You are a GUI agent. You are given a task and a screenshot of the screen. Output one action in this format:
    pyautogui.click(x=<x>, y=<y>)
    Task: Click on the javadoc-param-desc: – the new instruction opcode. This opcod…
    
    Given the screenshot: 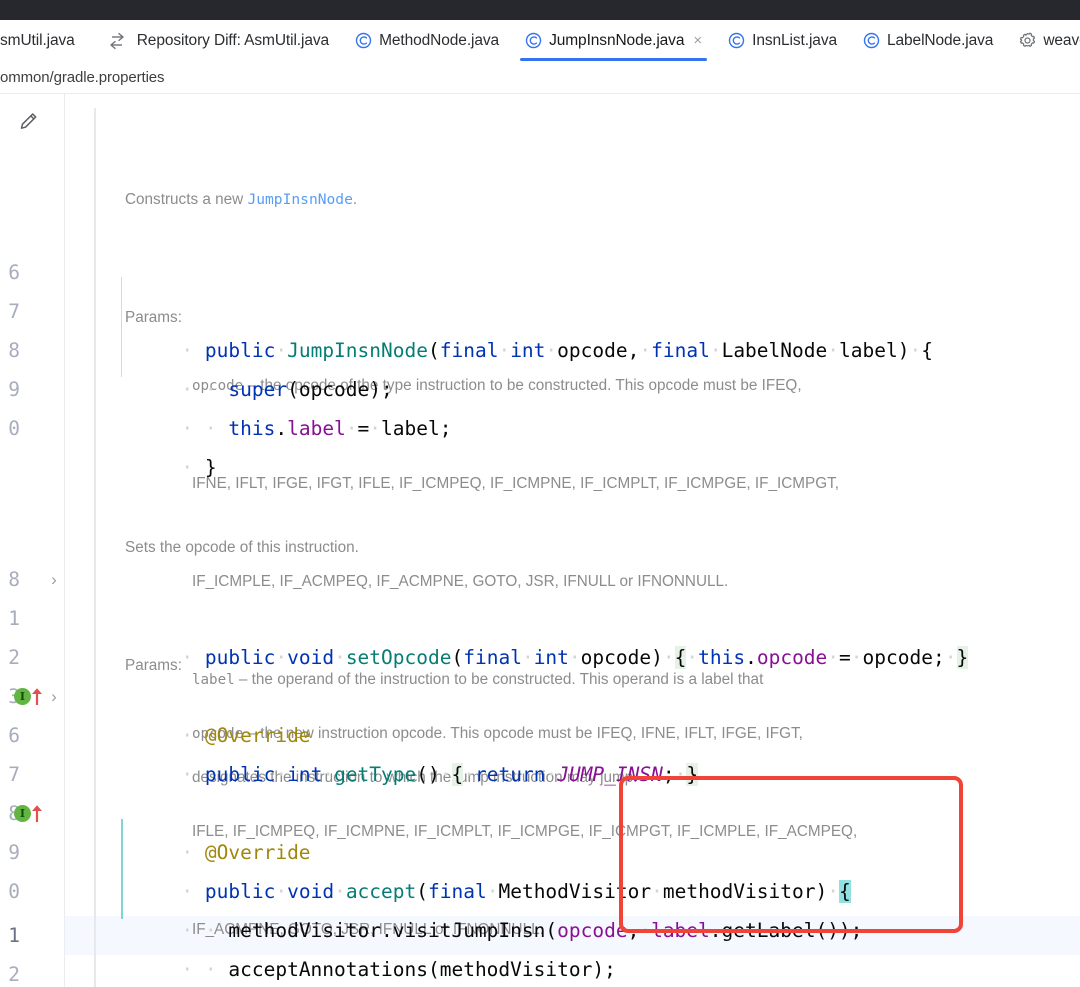 What is the action you would take?
    pyautogui.click(x=525, y=733)
    